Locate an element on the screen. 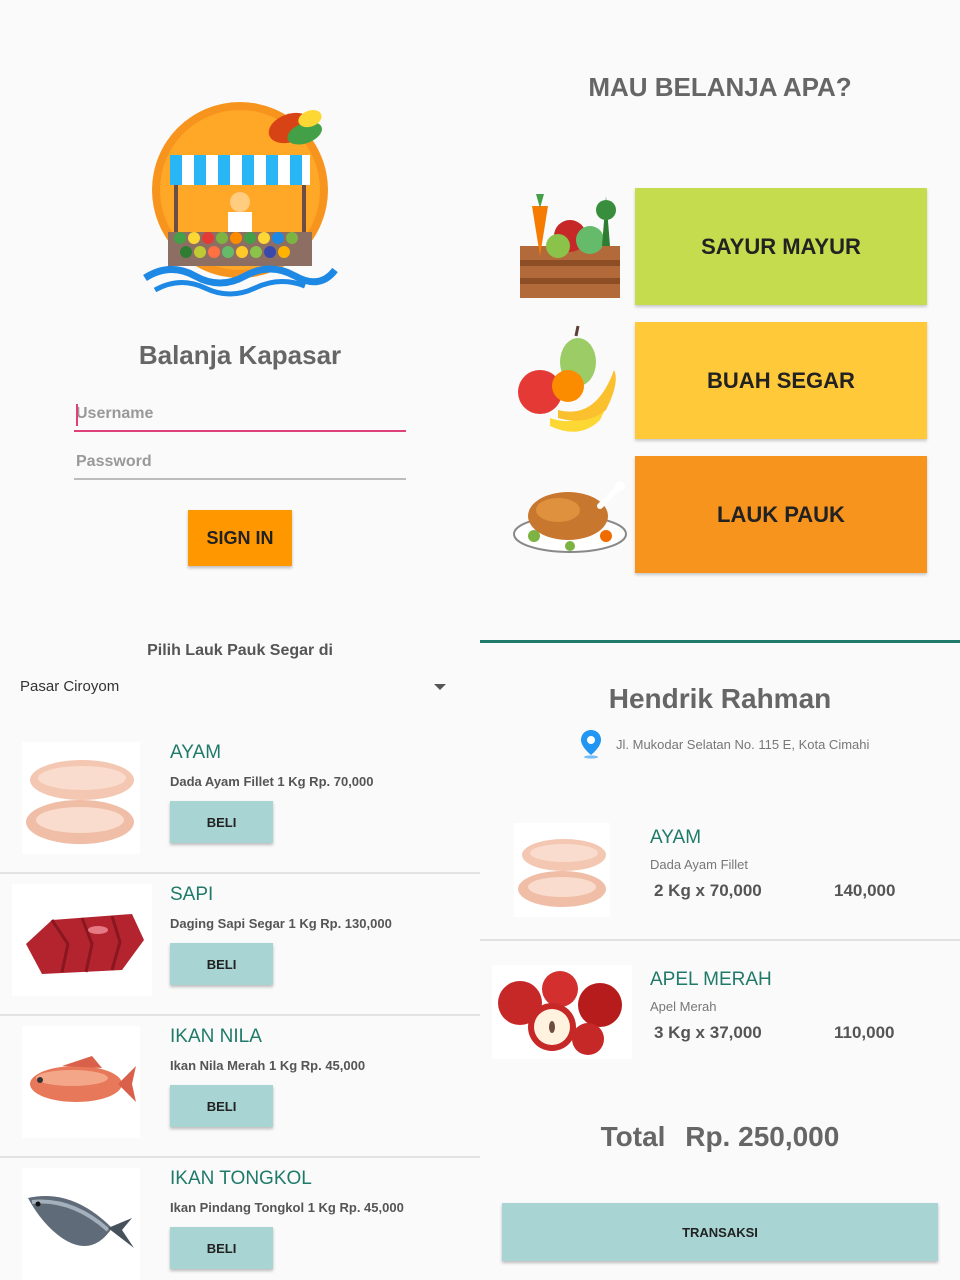  username-field is located at coordinates (240, 415).